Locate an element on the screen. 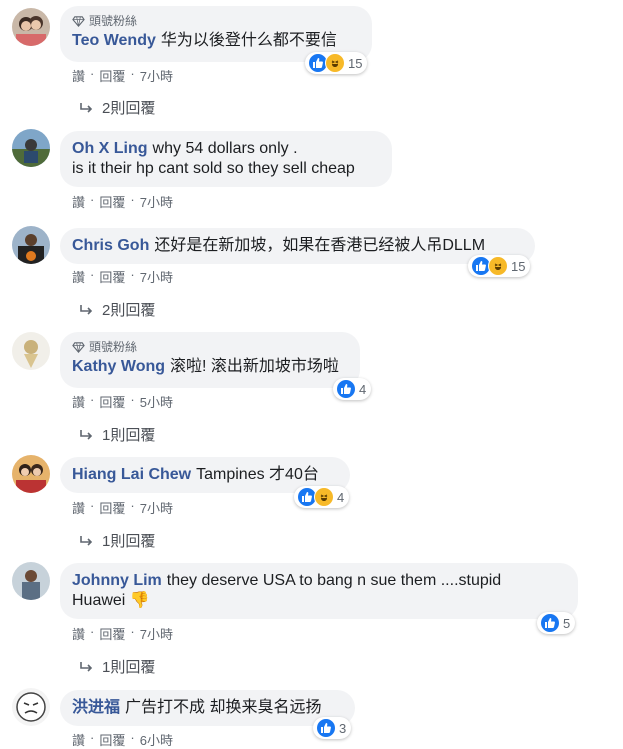 This screenshot has width=623, height=749. comment-text: 华为以後登什么都不要信 is located at coordinates (248, 40).